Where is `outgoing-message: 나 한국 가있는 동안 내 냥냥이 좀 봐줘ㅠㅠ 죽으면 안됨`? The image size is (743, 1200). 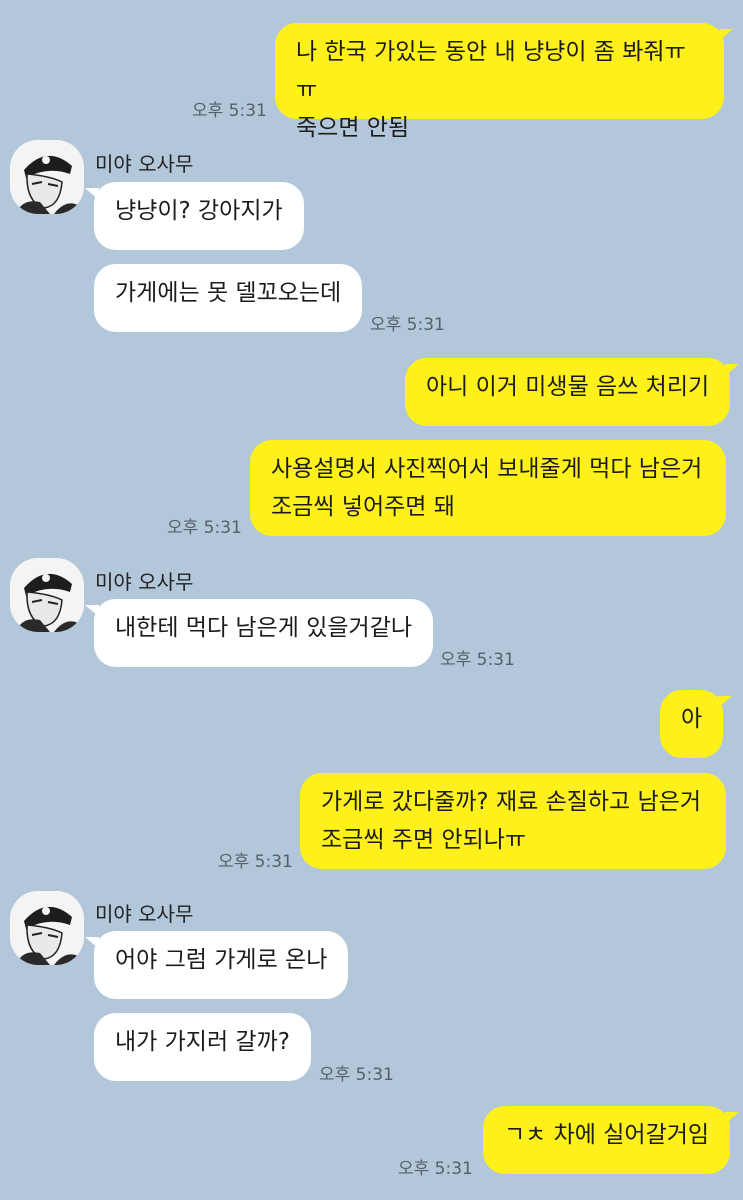 outgoing-message: 나 한국 가있는 동안 내 냥냥이 좀 봐줘ㅠㅠ 죽으면 안됨 is located at coordinates (504, 82).